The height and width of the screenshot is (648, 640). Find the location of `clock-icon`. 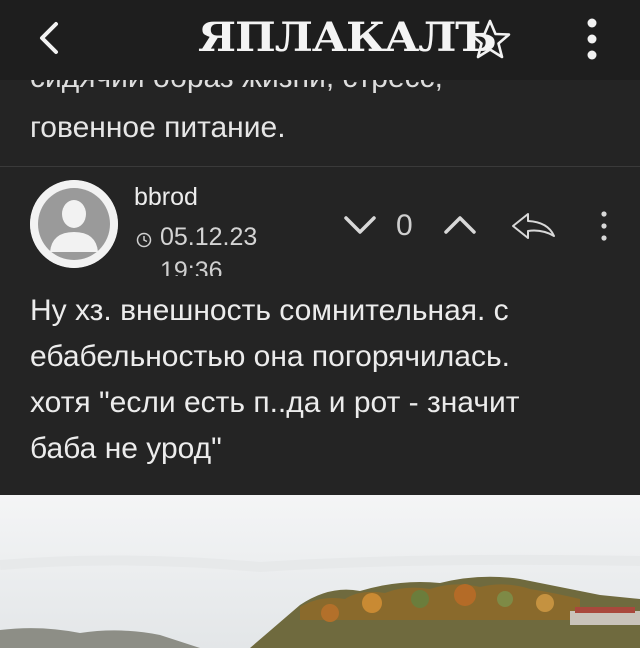

clock-icon is located at coordinates (144, 240).